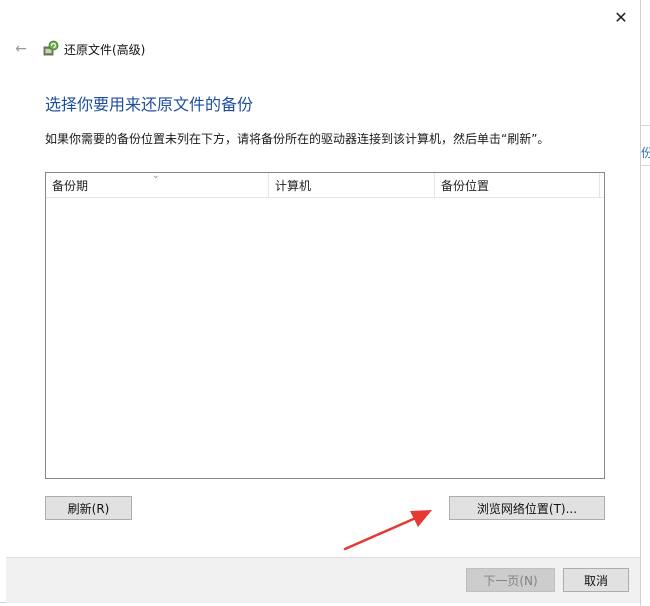 Image resolution: width=650 pixels, height=606 pixels. Describe the element at coordinates (465, 186) in the screenshot. I see `column-label: 备份位置` at that location.